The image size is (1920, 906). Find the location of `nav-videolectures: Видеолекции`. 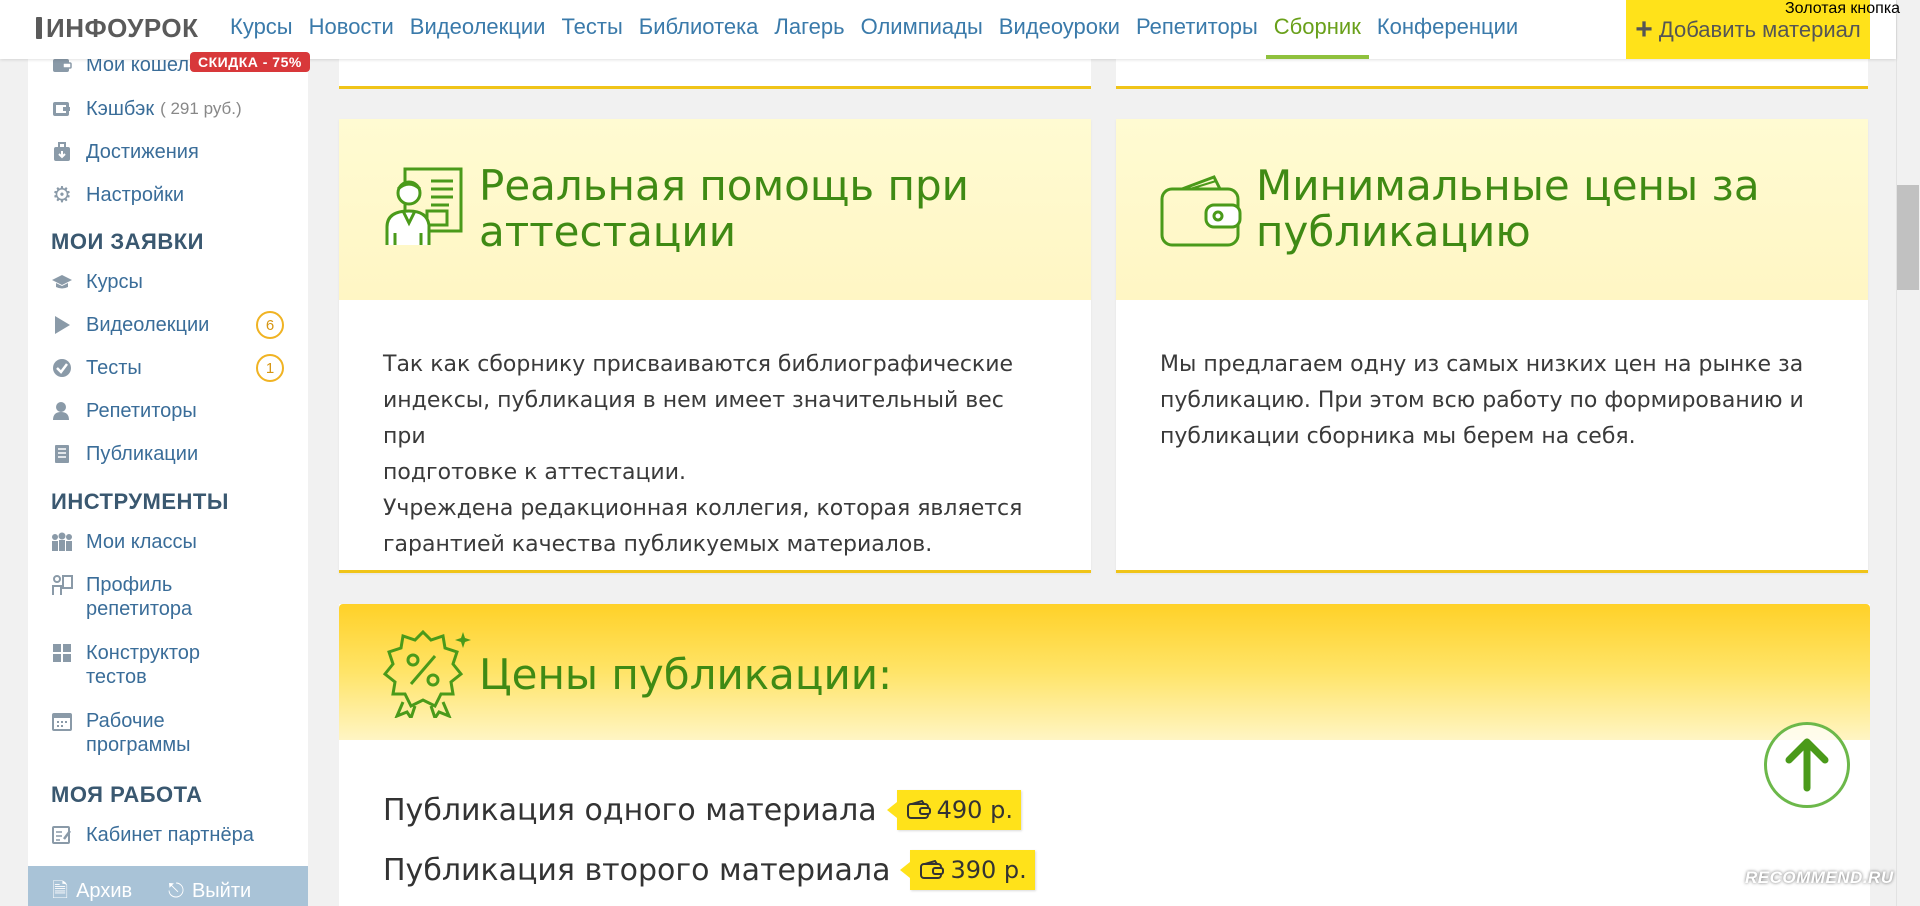

nav-videolectures: Видеолекции is located at coordinates (478, 29).